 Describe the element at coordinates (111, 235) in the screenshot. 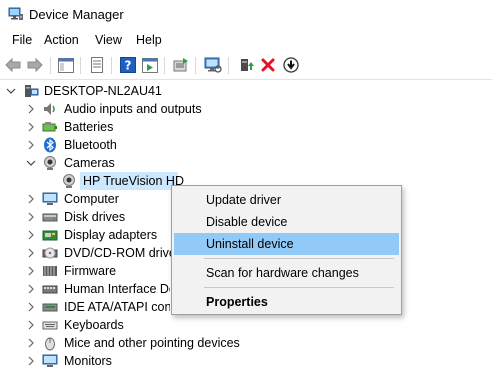

I see `tree-item-label: Display adapters` at that location.